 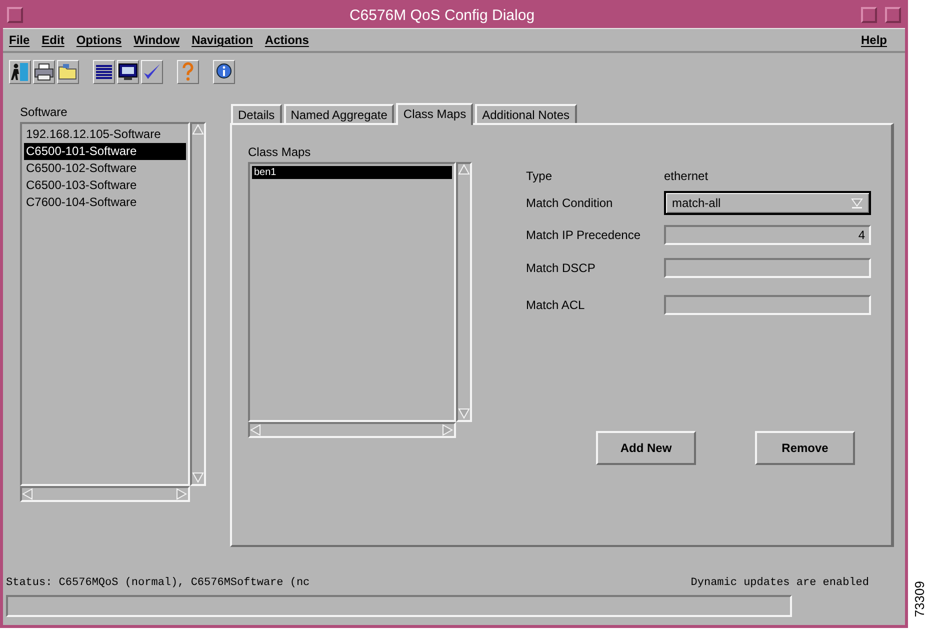 I want to click on list-item: C6500-101-Software, so click(x=105, y=151).